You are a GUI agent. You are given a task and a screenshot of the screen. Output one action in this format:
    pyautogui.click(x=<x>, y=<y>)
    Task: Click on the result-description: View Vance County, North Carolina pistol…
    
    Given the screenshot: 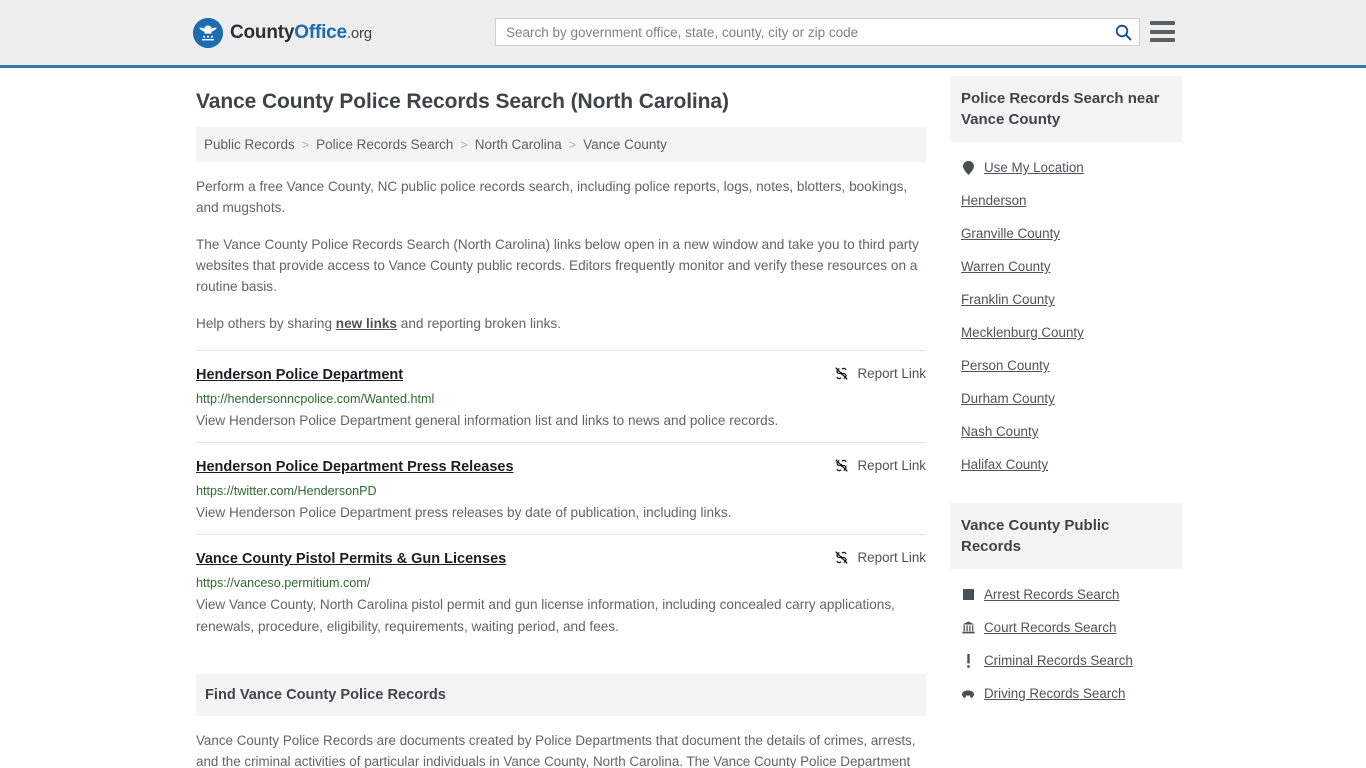 What is the action you would take?
    pyautogui.click(x=545, y=615)
    